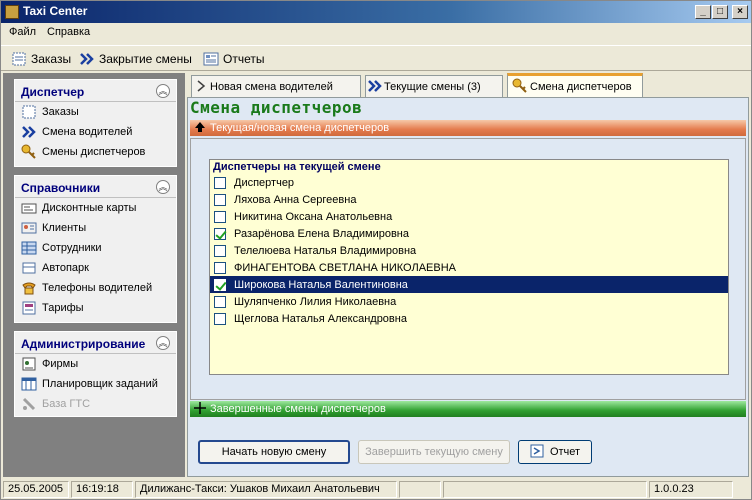 Image resolution: width=752 pixels, height=500 pixels. I want to click on sidebar-item-tariffs: Тарифы, so click(95, 308).